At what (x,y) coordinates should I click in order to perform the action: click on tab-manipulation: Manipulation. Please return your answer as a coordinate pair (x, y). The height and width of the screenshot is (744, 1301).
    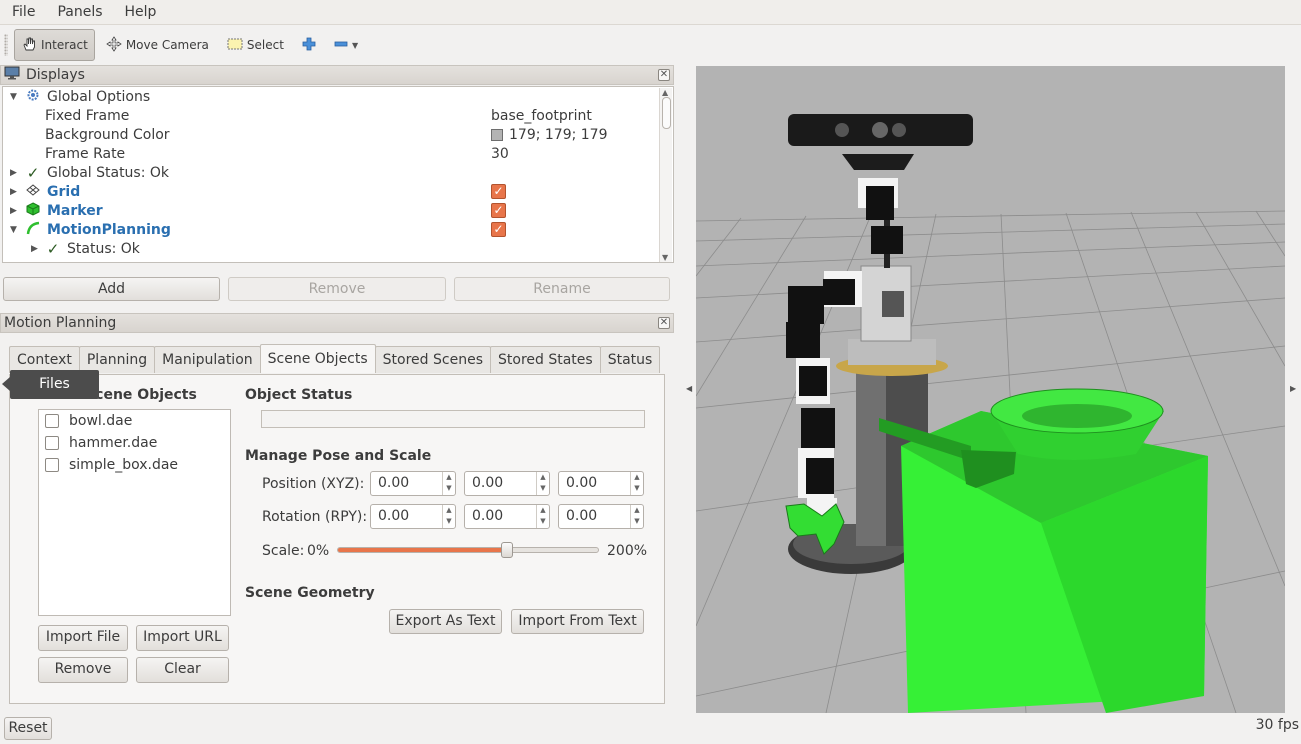
    Looking at the image, I should click on (207, 359).